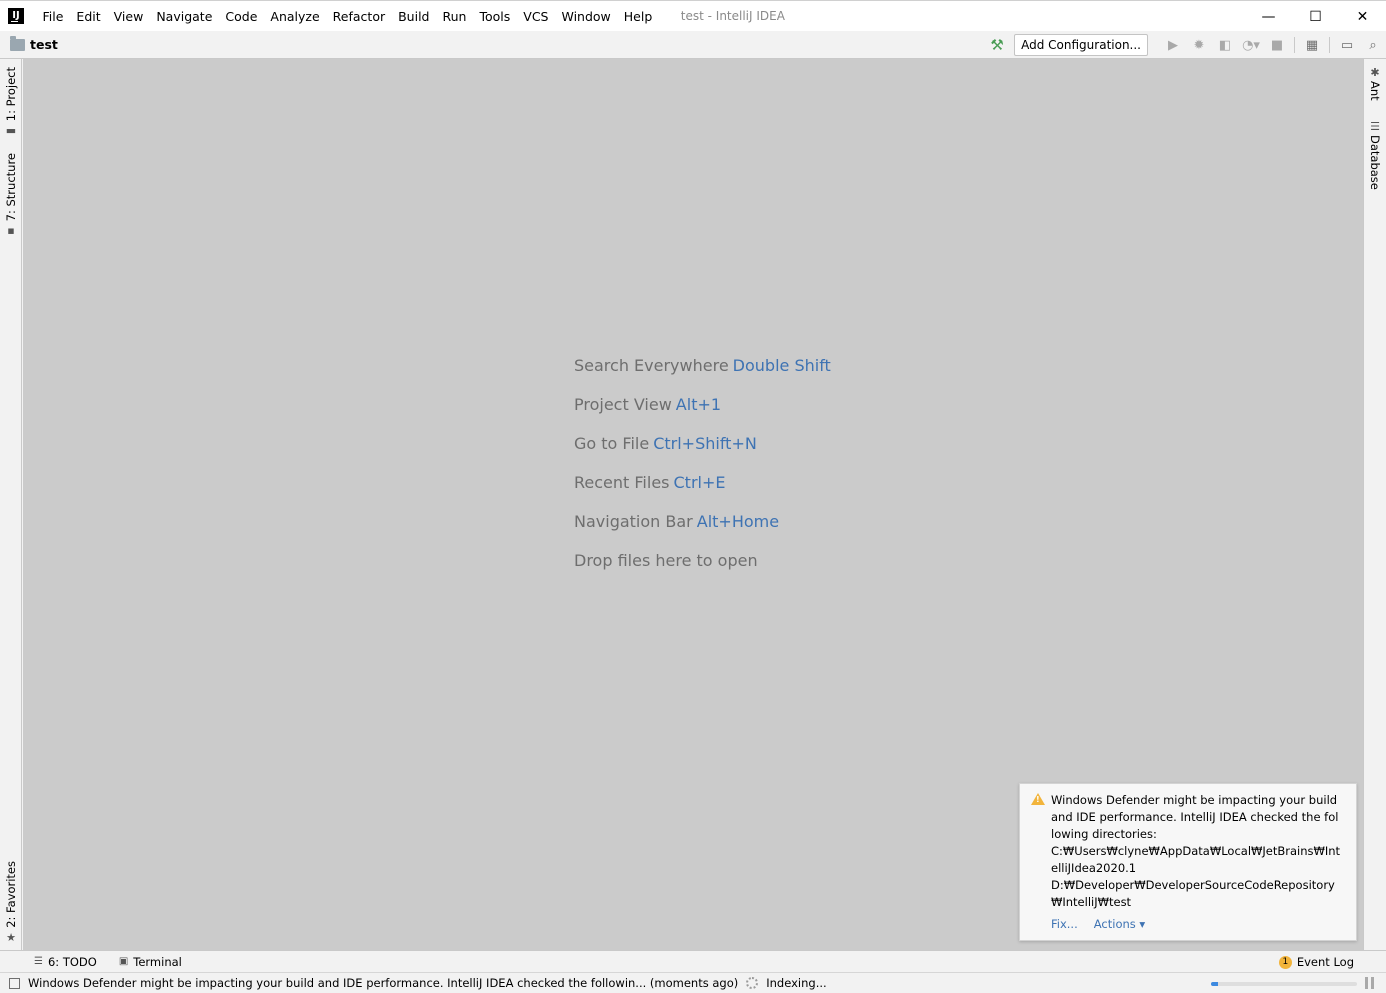 This screenshot has height=993, width=1386. What do you see at coordinates (633, 521) in the screenshot?
I see `hint-text: Navigation Bar` at bounding box center [633, 521].